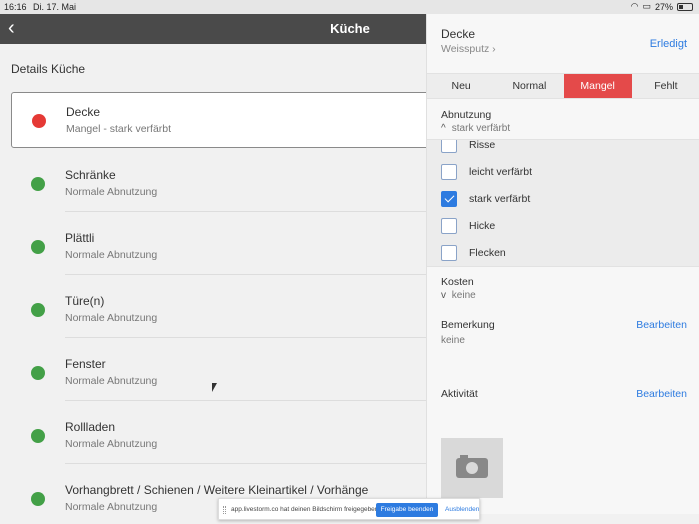 The width and height of the screenshot is (699, 524). Describe the element at coordinates (685, 6) in the screenshot. I see `battery-icon` at that location.